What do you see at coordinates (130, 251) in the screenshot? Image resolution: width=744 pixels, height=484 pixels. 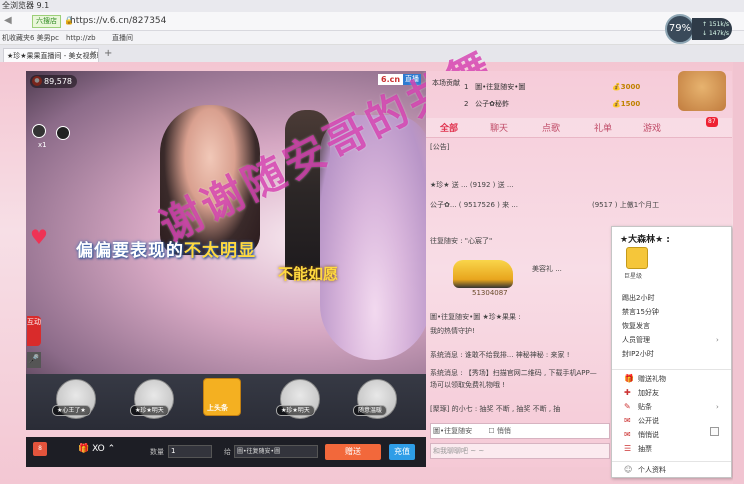 I see `lyric-plain: 偏偏要表现的` at bounding box center [130, 251].